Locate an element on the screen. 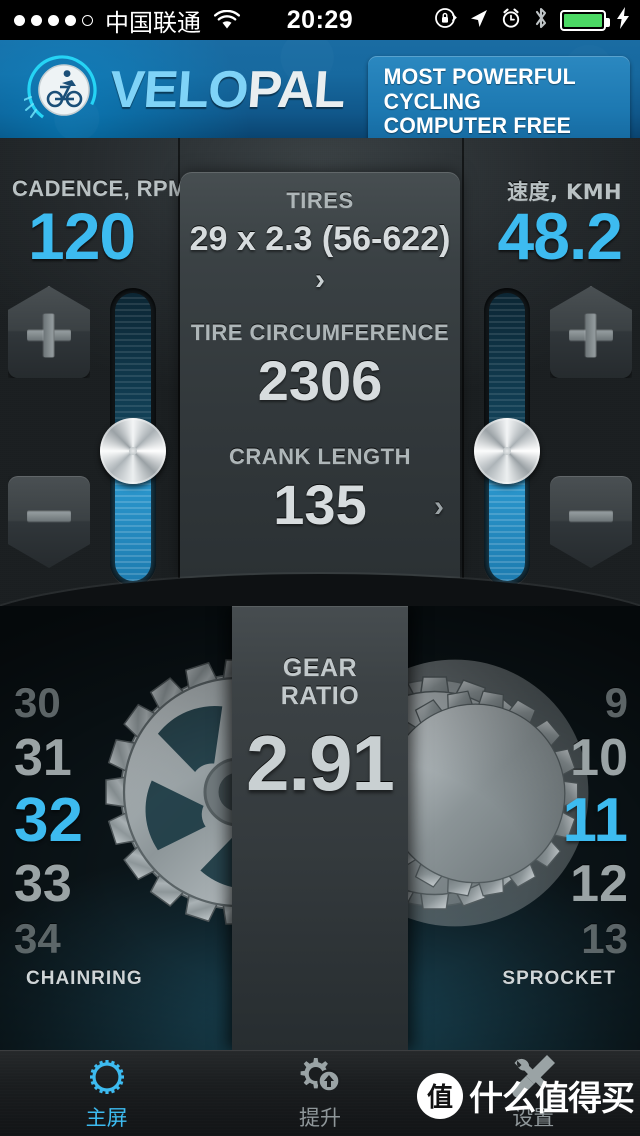 This screenshot has height=1136, width=640. site-watermark: 值 什么值得买 is located at coordinates (526, 1095).